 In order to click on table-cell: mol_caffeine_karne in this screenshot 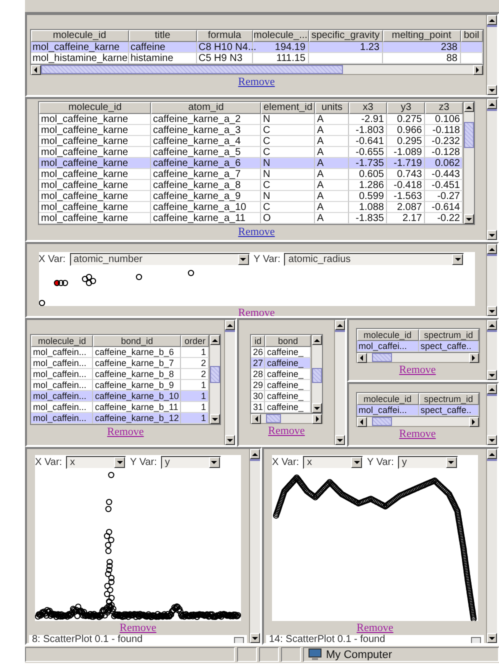, I will do `click(95, 218)`.